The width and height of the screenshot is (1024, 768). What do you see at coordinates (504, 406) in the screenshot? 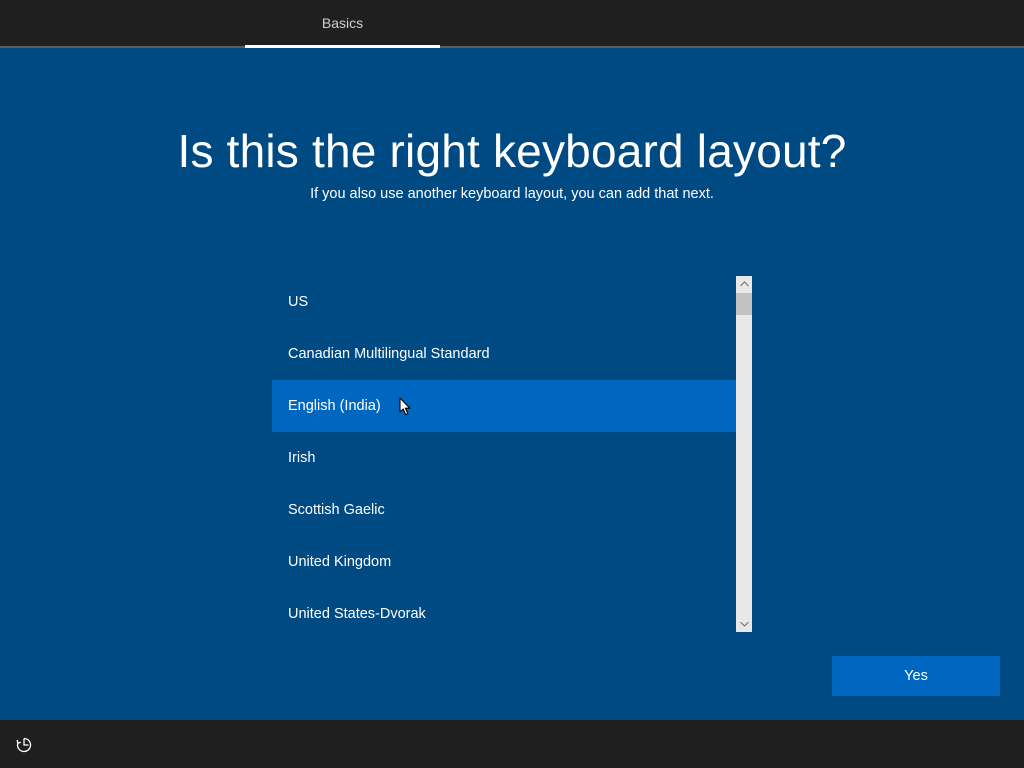
I see `list-item-english-india: English (India)` at bounding box center [504, 406].